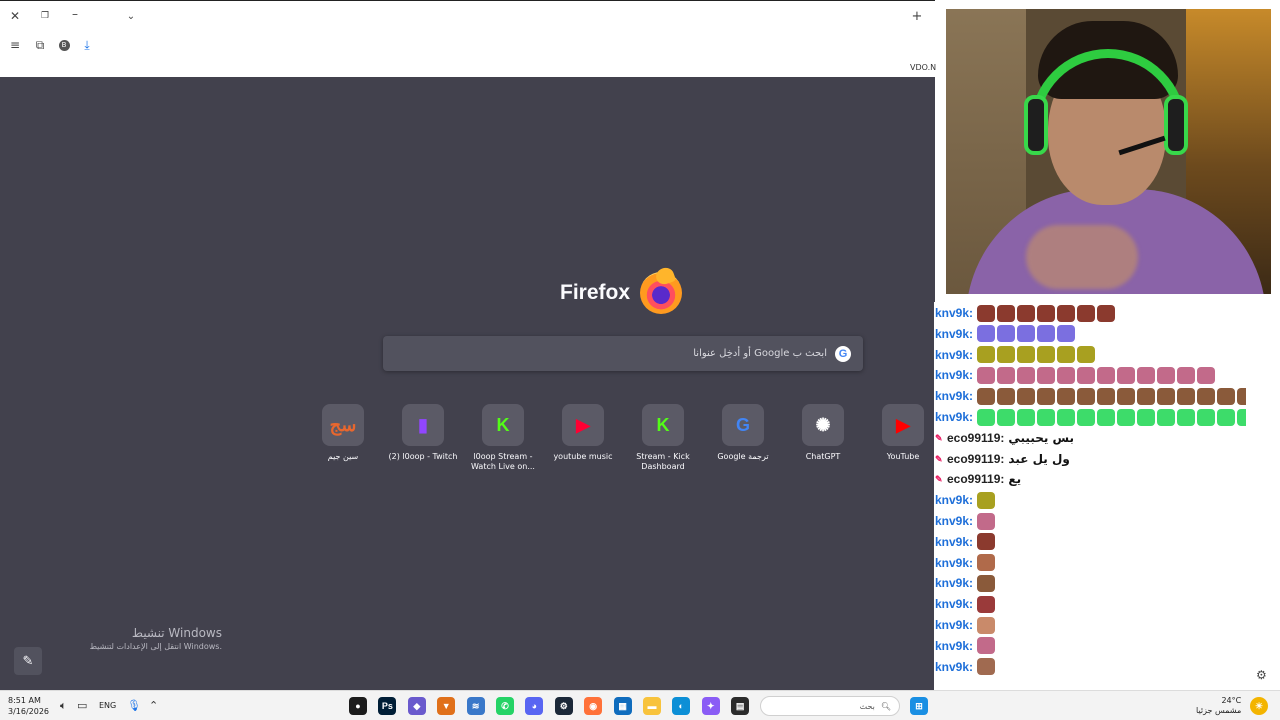  I want to click on top-site-tile: ▶ youtube music, so click(583, 433).